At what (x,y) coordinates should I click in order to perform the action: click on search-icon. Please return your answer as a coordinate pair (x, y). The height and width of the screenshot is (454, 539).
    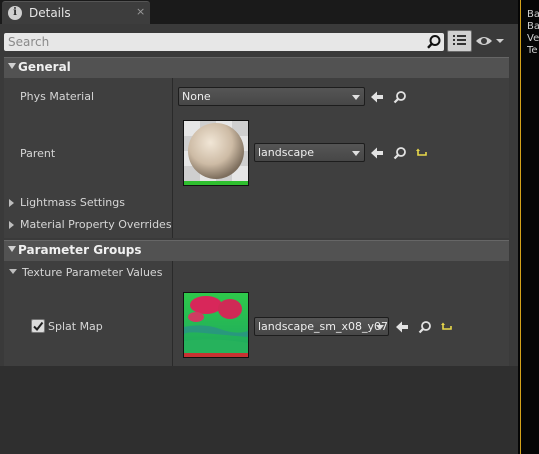
    Looking at the image, I should click on (434, 42).